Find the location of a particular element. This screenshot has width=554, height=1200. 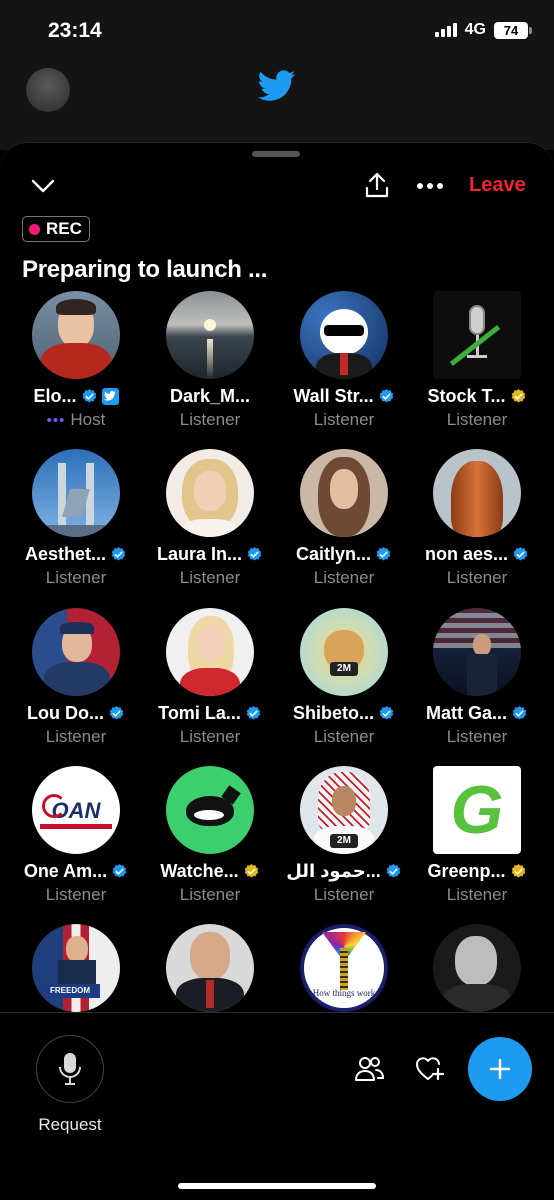

avatar-logo-text: How things work is located at coordinates (344, 993).